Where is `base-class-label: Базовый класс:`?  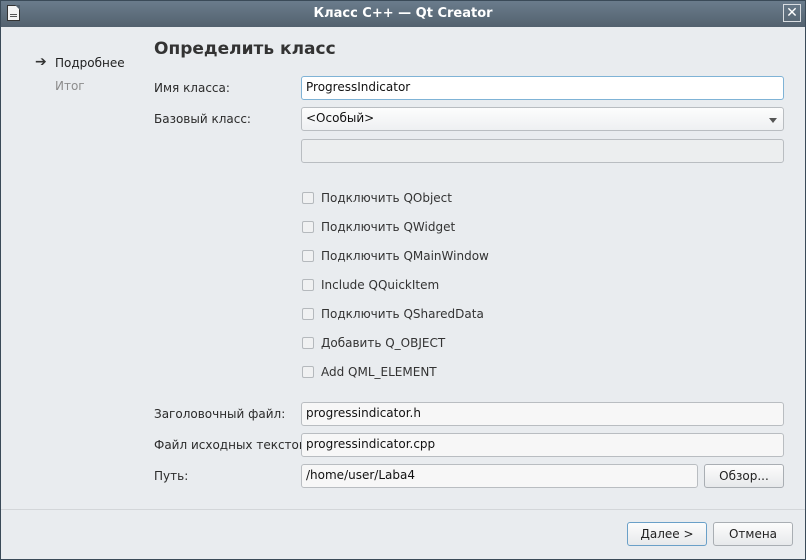 base-class-label: Базовый класс: is located at coordinates (202, 119).